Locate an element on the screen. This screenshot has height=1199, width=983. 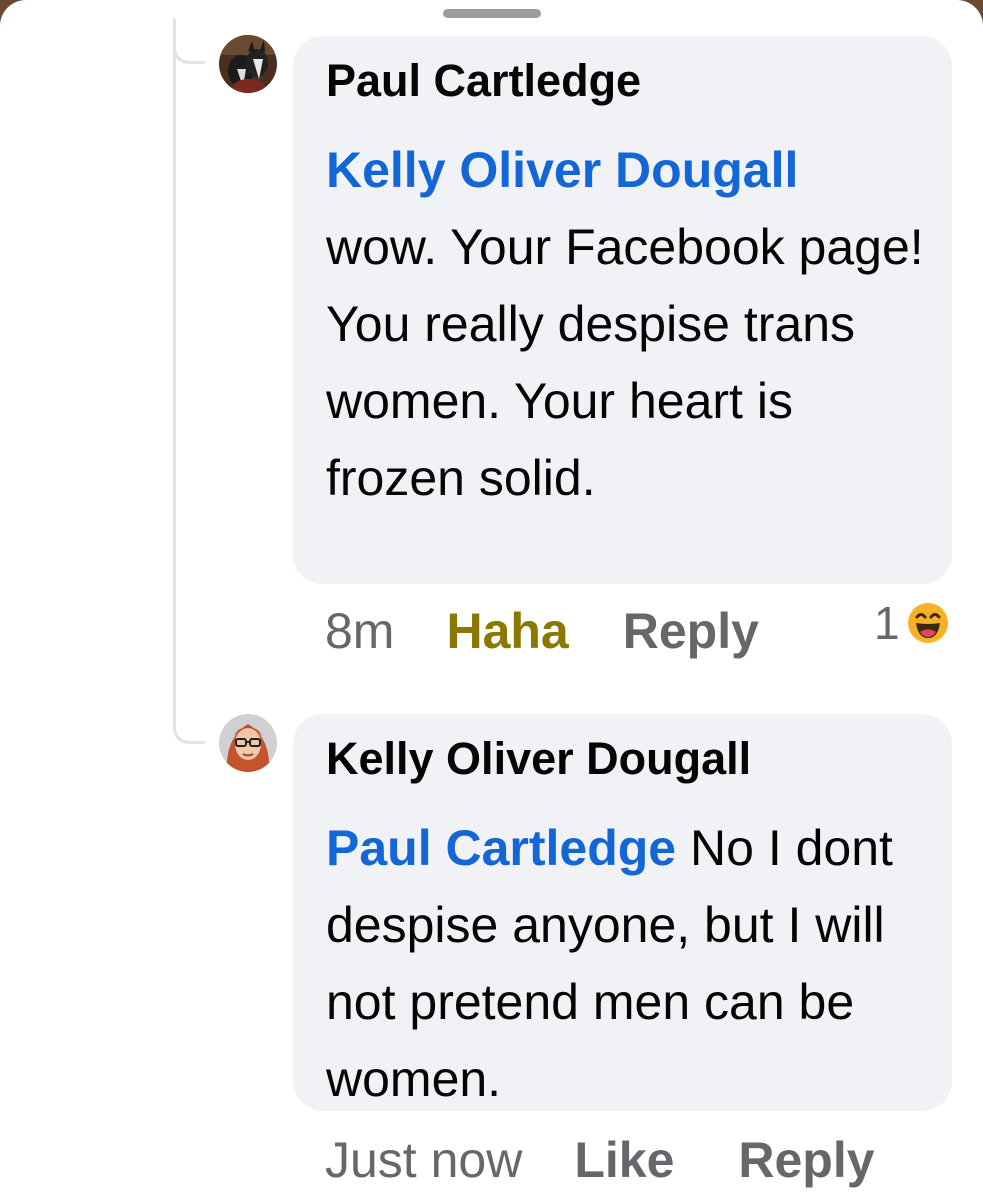
haha-reaction-button: Haha is located at coordinates (507, 631).